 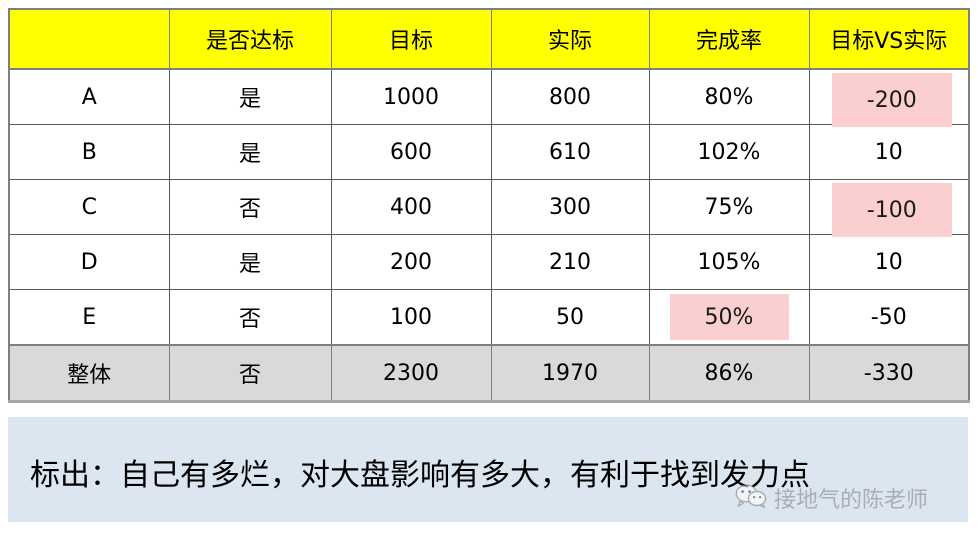 What do you see at coordinates (89, 373) in the screenshot?
I see `summary-cell-name: 整体` at bounding box center [89, 373].